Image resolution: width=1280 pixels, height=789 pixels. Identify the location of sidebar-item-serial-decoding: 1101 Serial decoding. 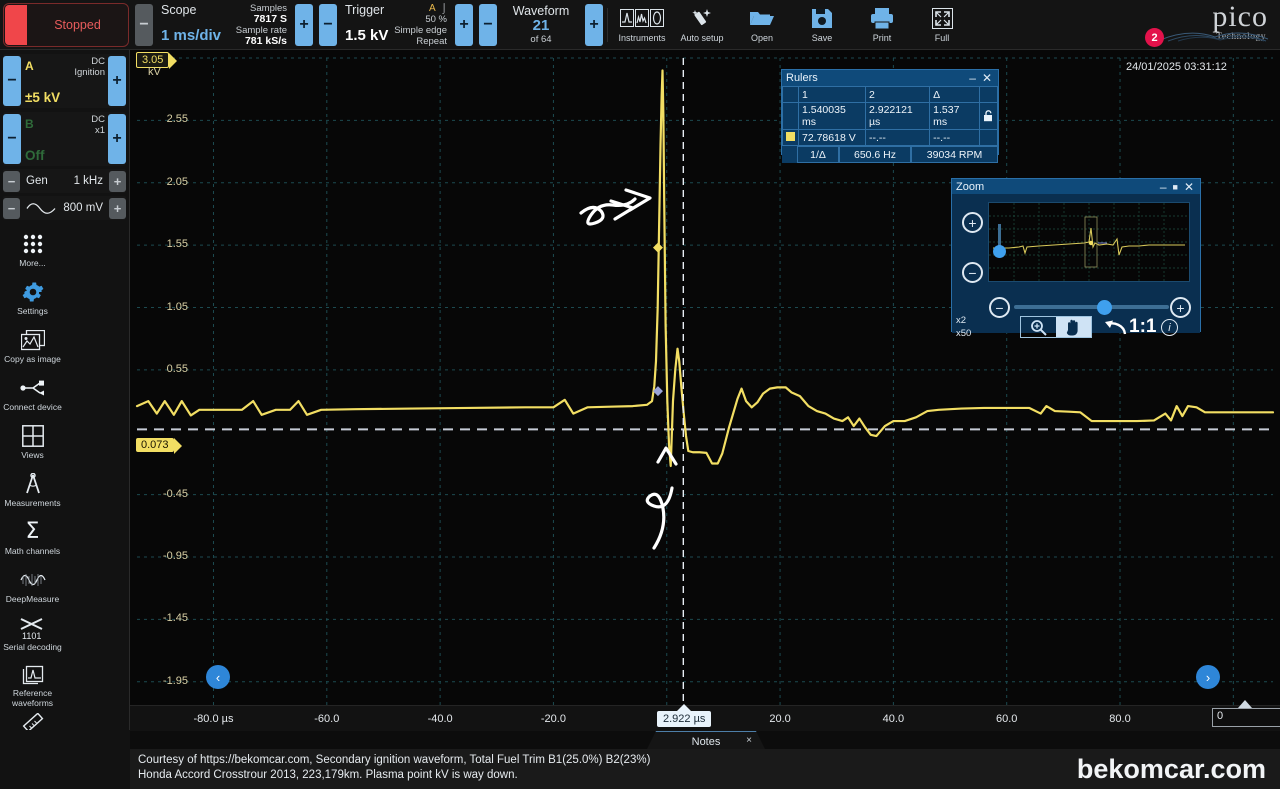
(32, 636).